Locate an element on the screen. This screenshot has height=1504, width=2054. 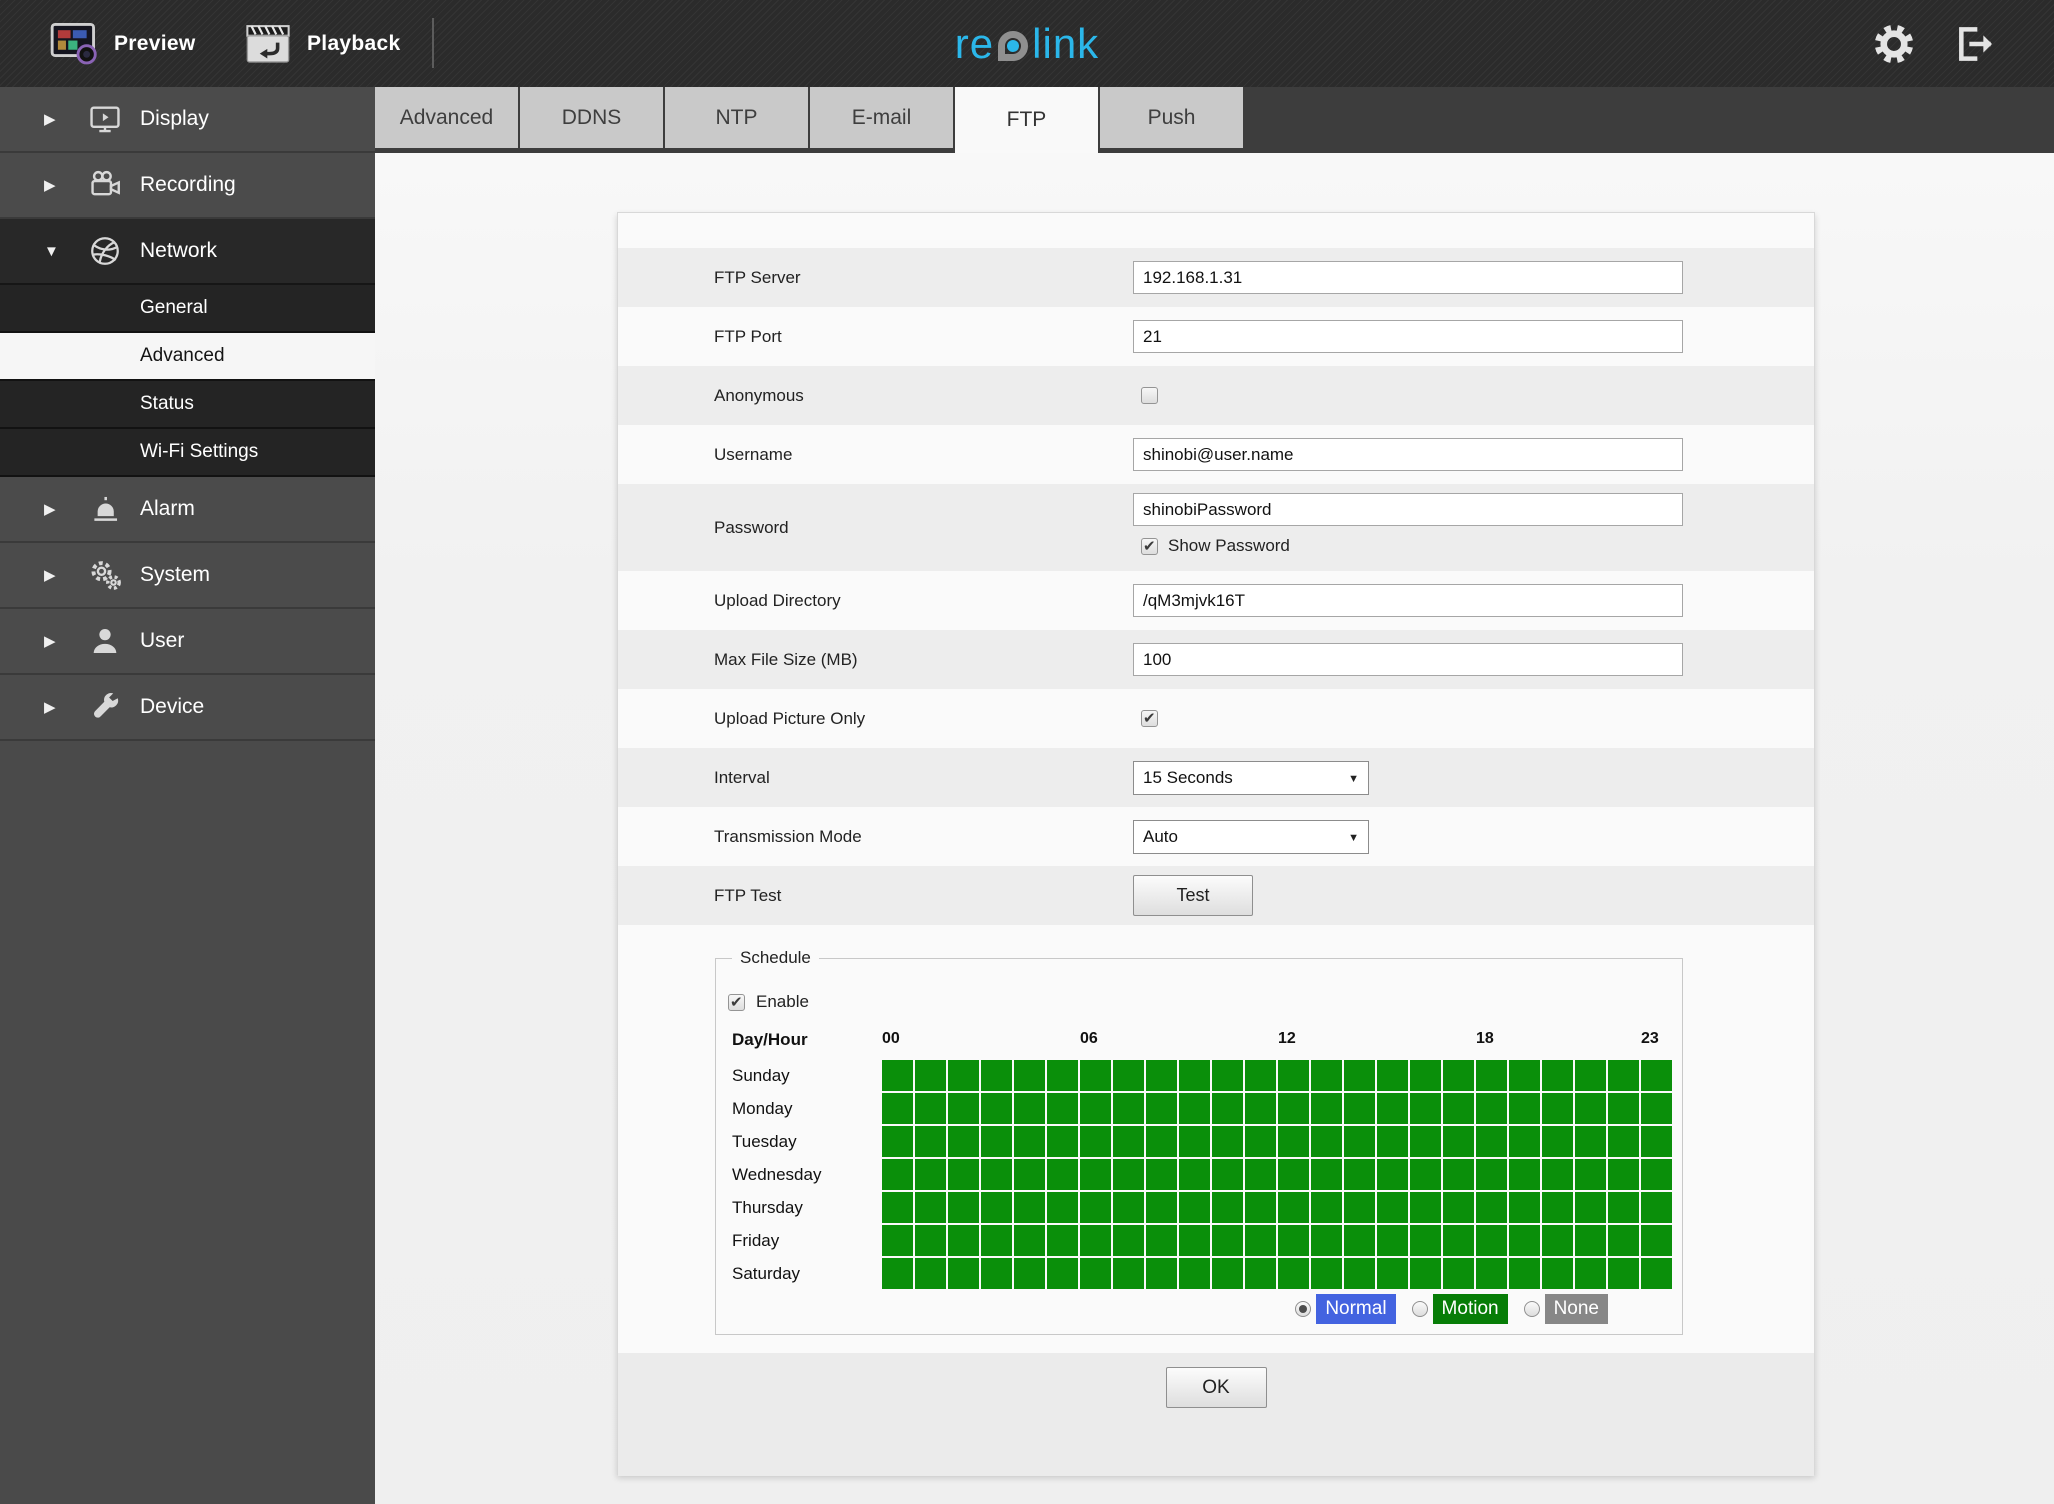
sidebar-item-recording: ▶ Recording is located at coordinates (187, 186).